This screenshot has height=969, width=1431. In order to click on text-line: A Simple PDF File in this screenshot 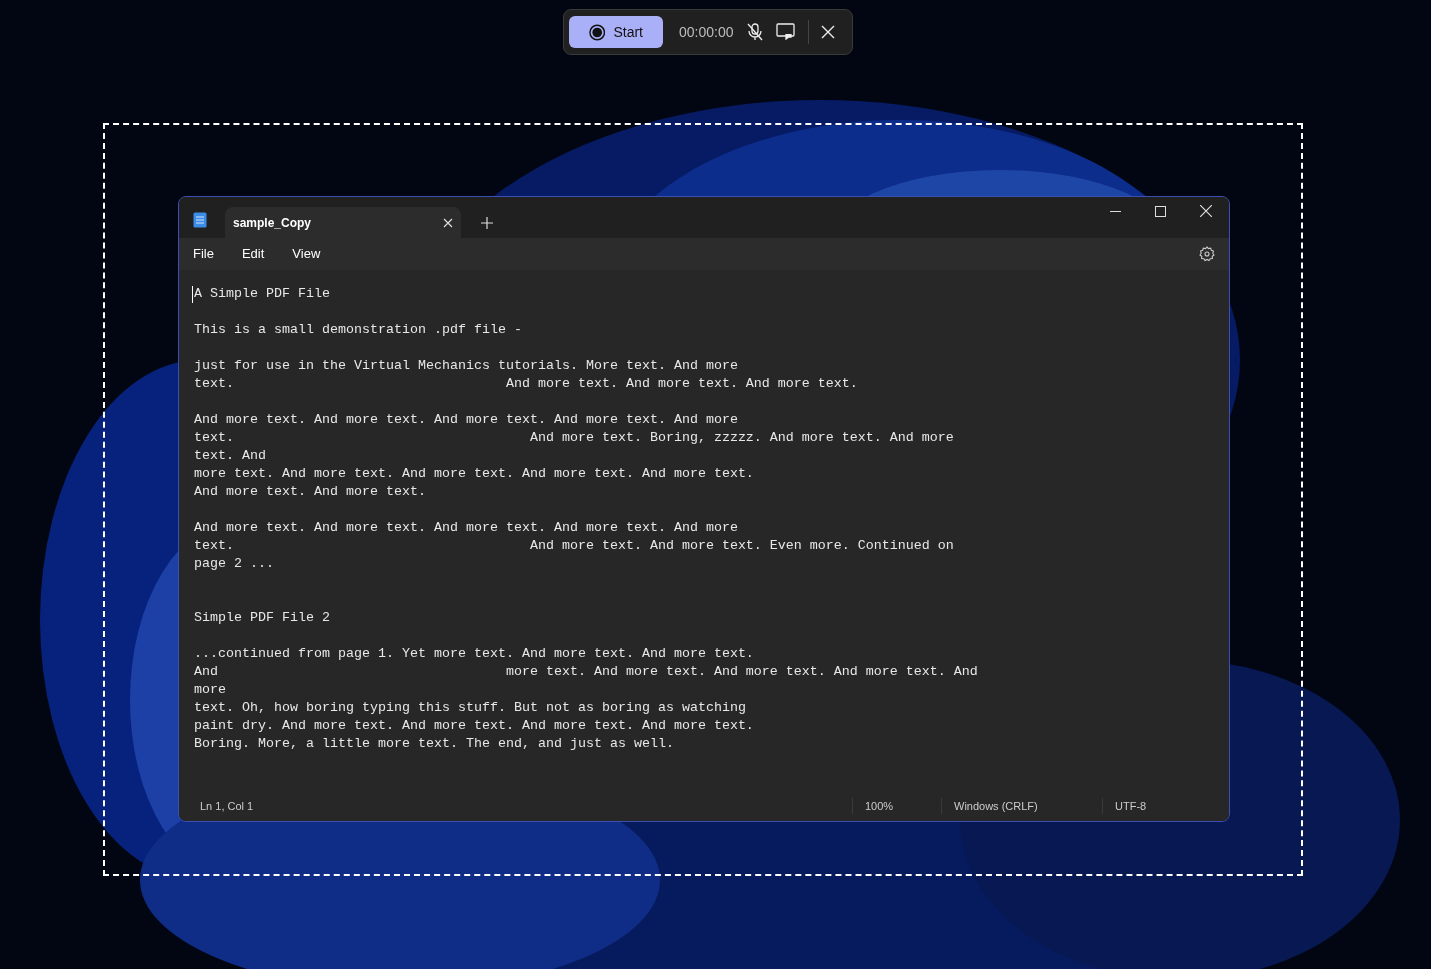, I will do `click(262, 294)`.